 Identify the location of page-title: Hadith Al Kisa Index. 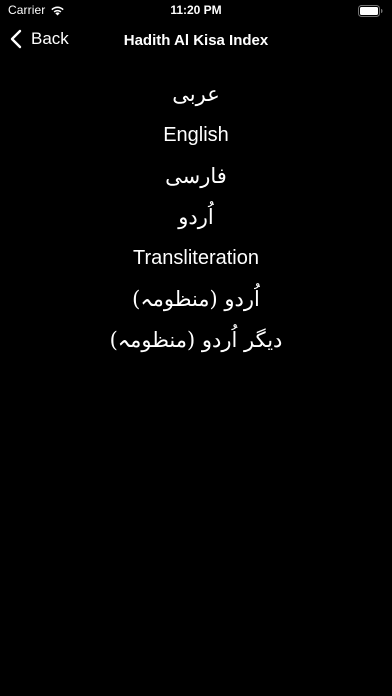
(196, 40).